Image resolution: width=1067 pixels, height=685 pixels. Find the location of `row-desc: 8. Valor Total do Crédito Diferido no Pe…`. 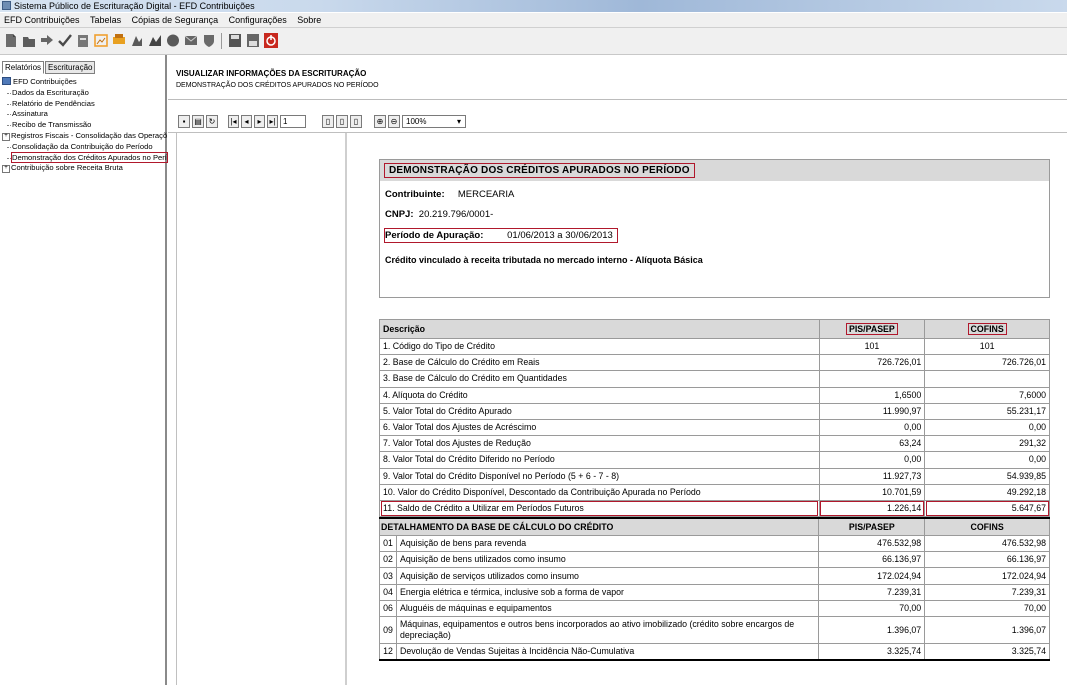

row-desc: 8. Valor Total do Crédito Diferido no Pe… is located at coordinates (599, 460).